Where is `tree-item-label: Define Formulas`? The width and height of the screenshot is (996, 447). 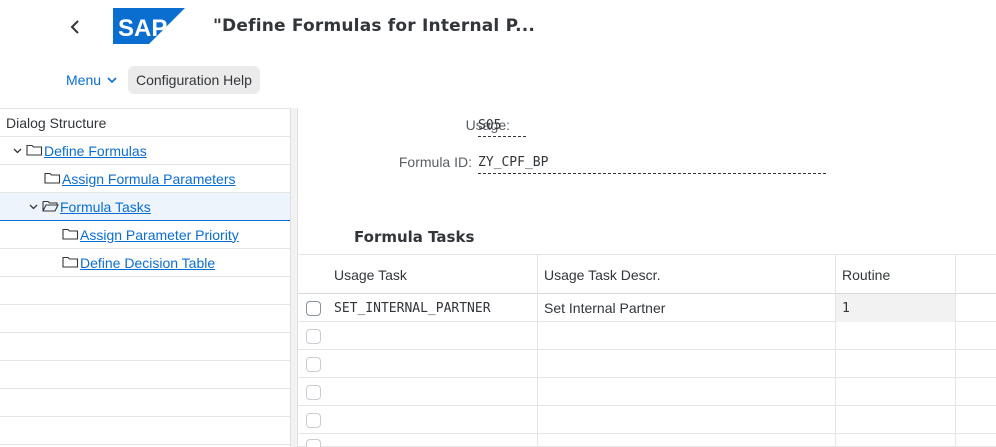 tree-item-label: Define Formulas is located at coordinates (95, 151).